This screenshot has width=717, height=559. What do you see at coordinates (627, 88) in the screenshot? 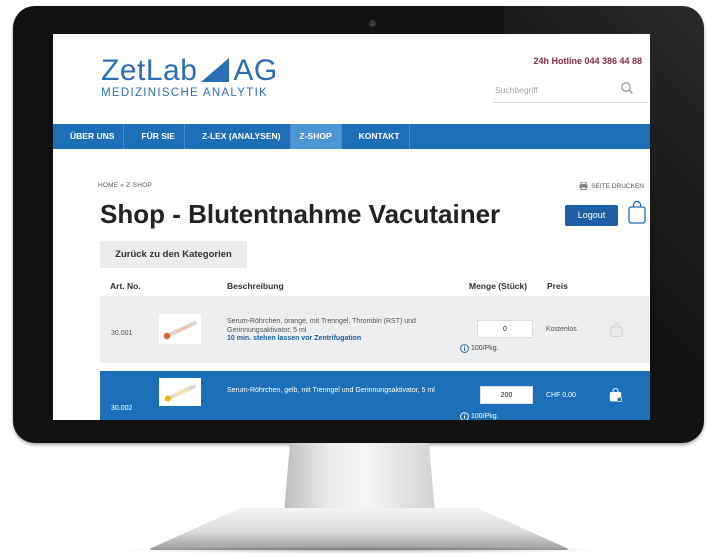
I see `search-icon` at bounding box center [627, 88].